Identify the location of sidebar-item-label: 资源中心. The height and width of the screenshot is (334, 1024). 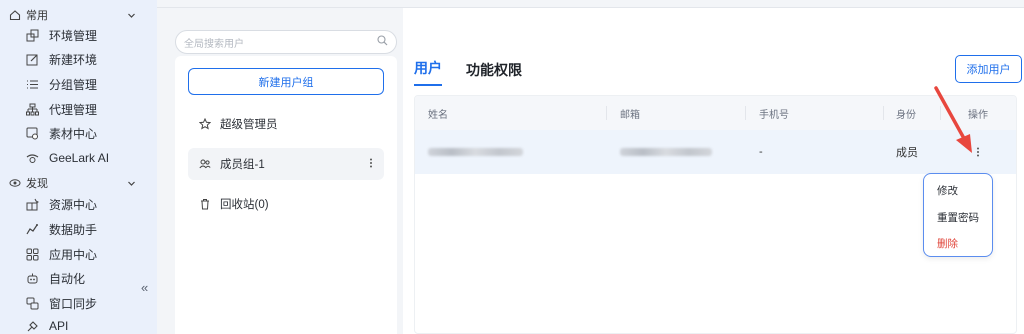
(73, 204).